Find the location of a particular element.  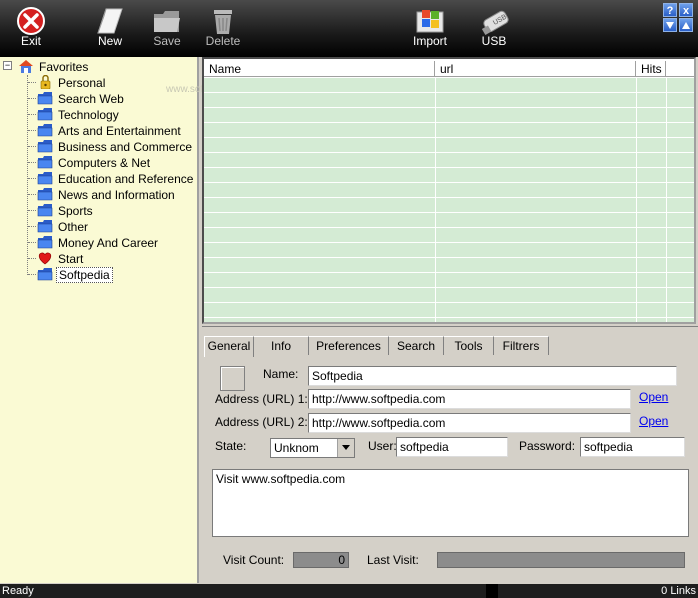

name-label: Name: is located at coordinates (281, 374).